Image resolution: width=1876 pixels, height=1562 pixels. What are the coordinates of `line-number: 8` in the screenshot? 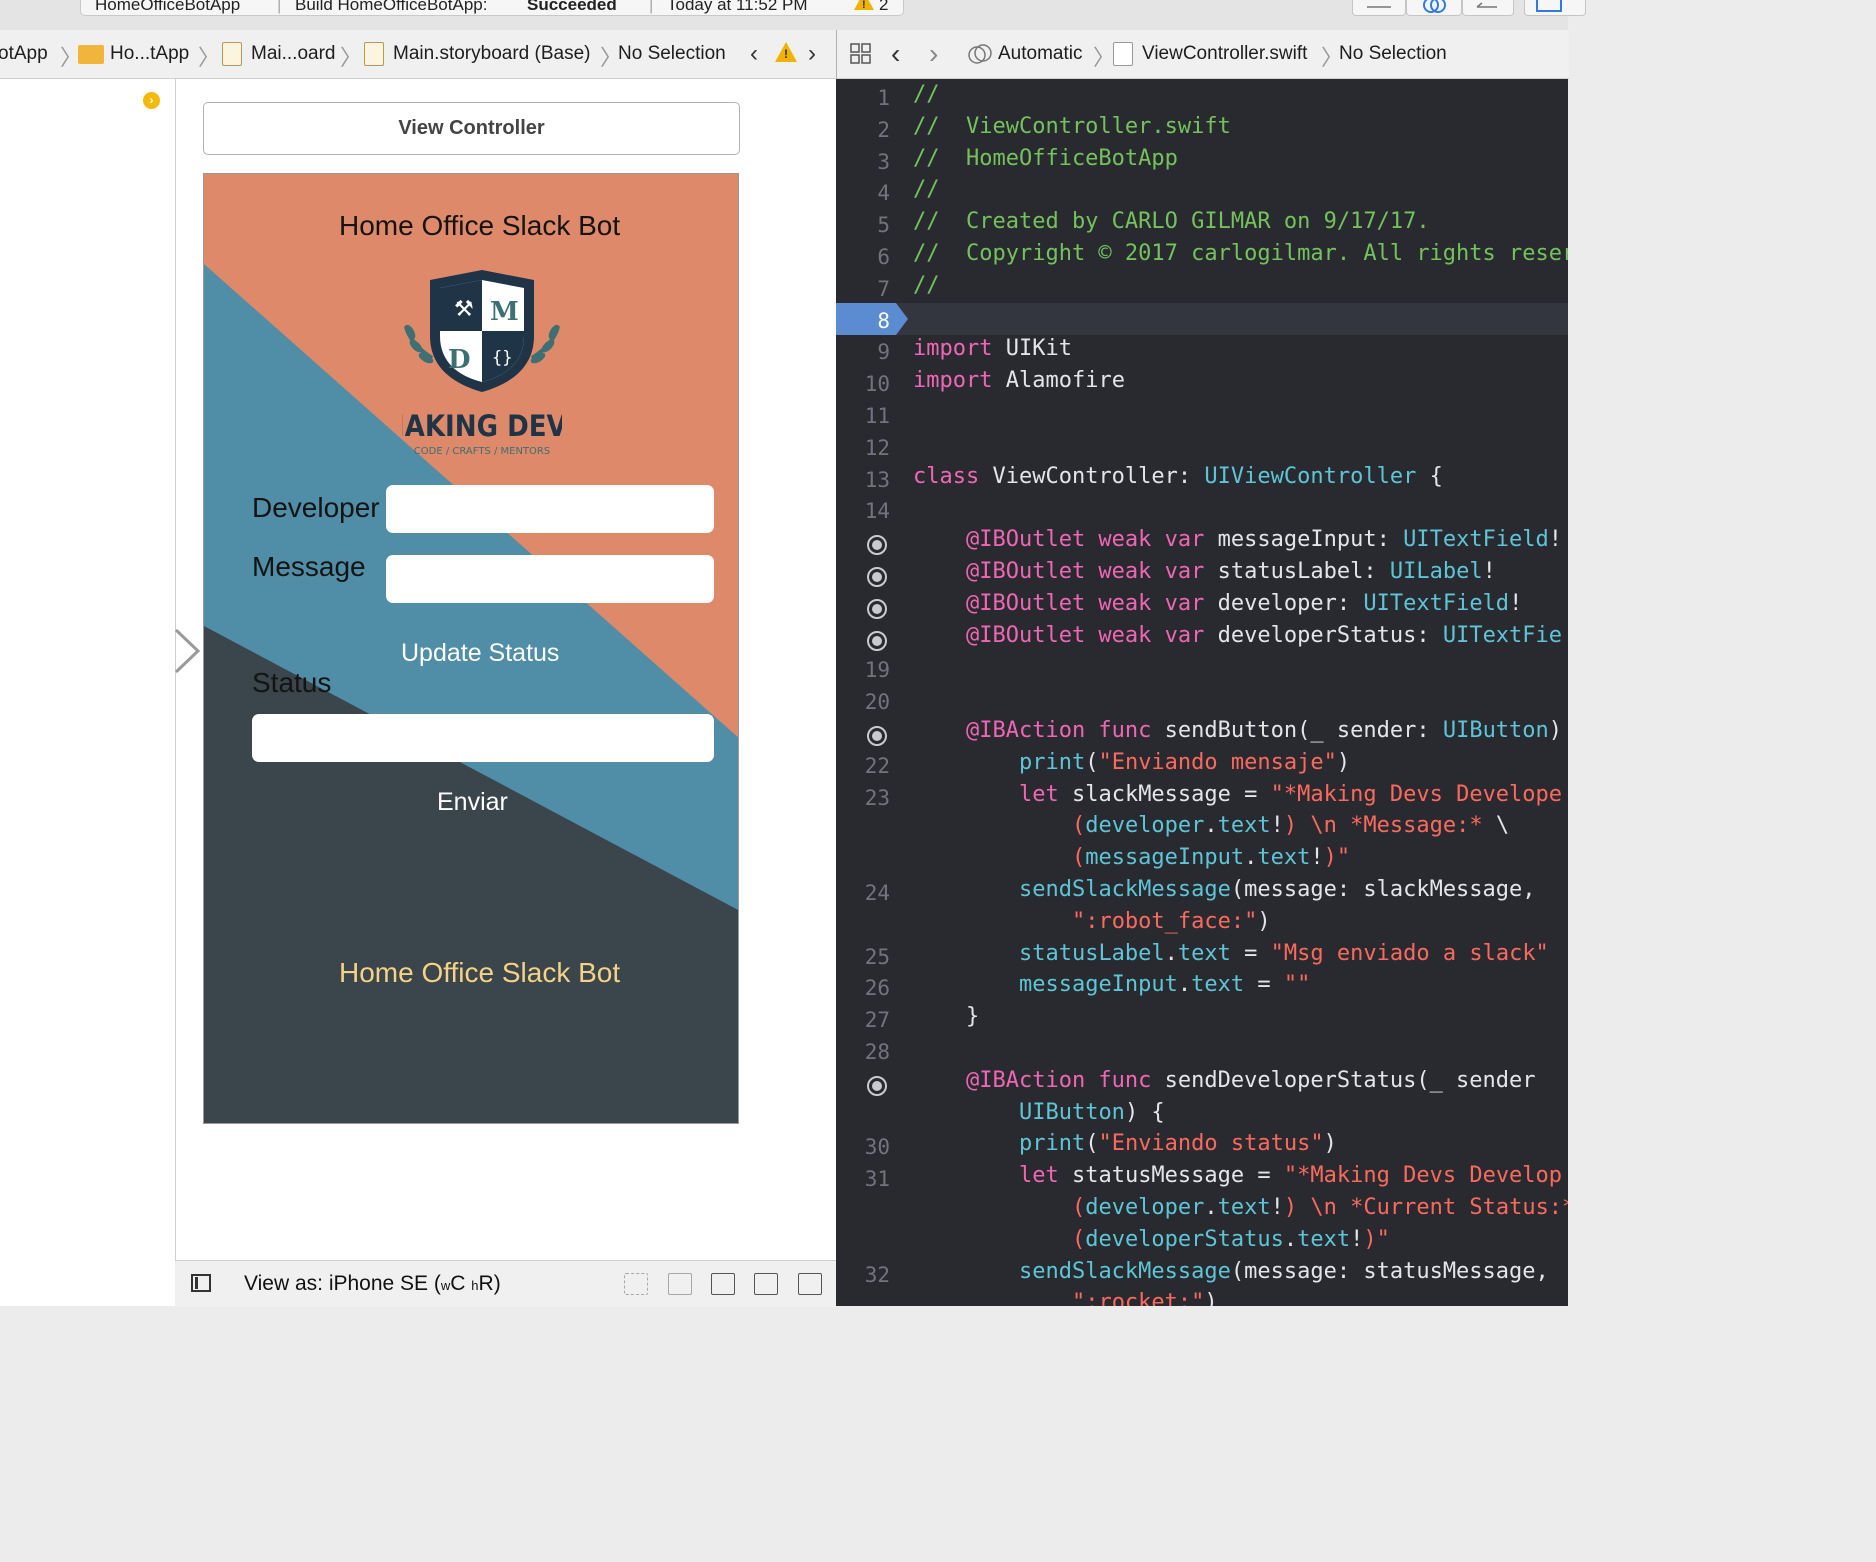 It's located at (863, 321).